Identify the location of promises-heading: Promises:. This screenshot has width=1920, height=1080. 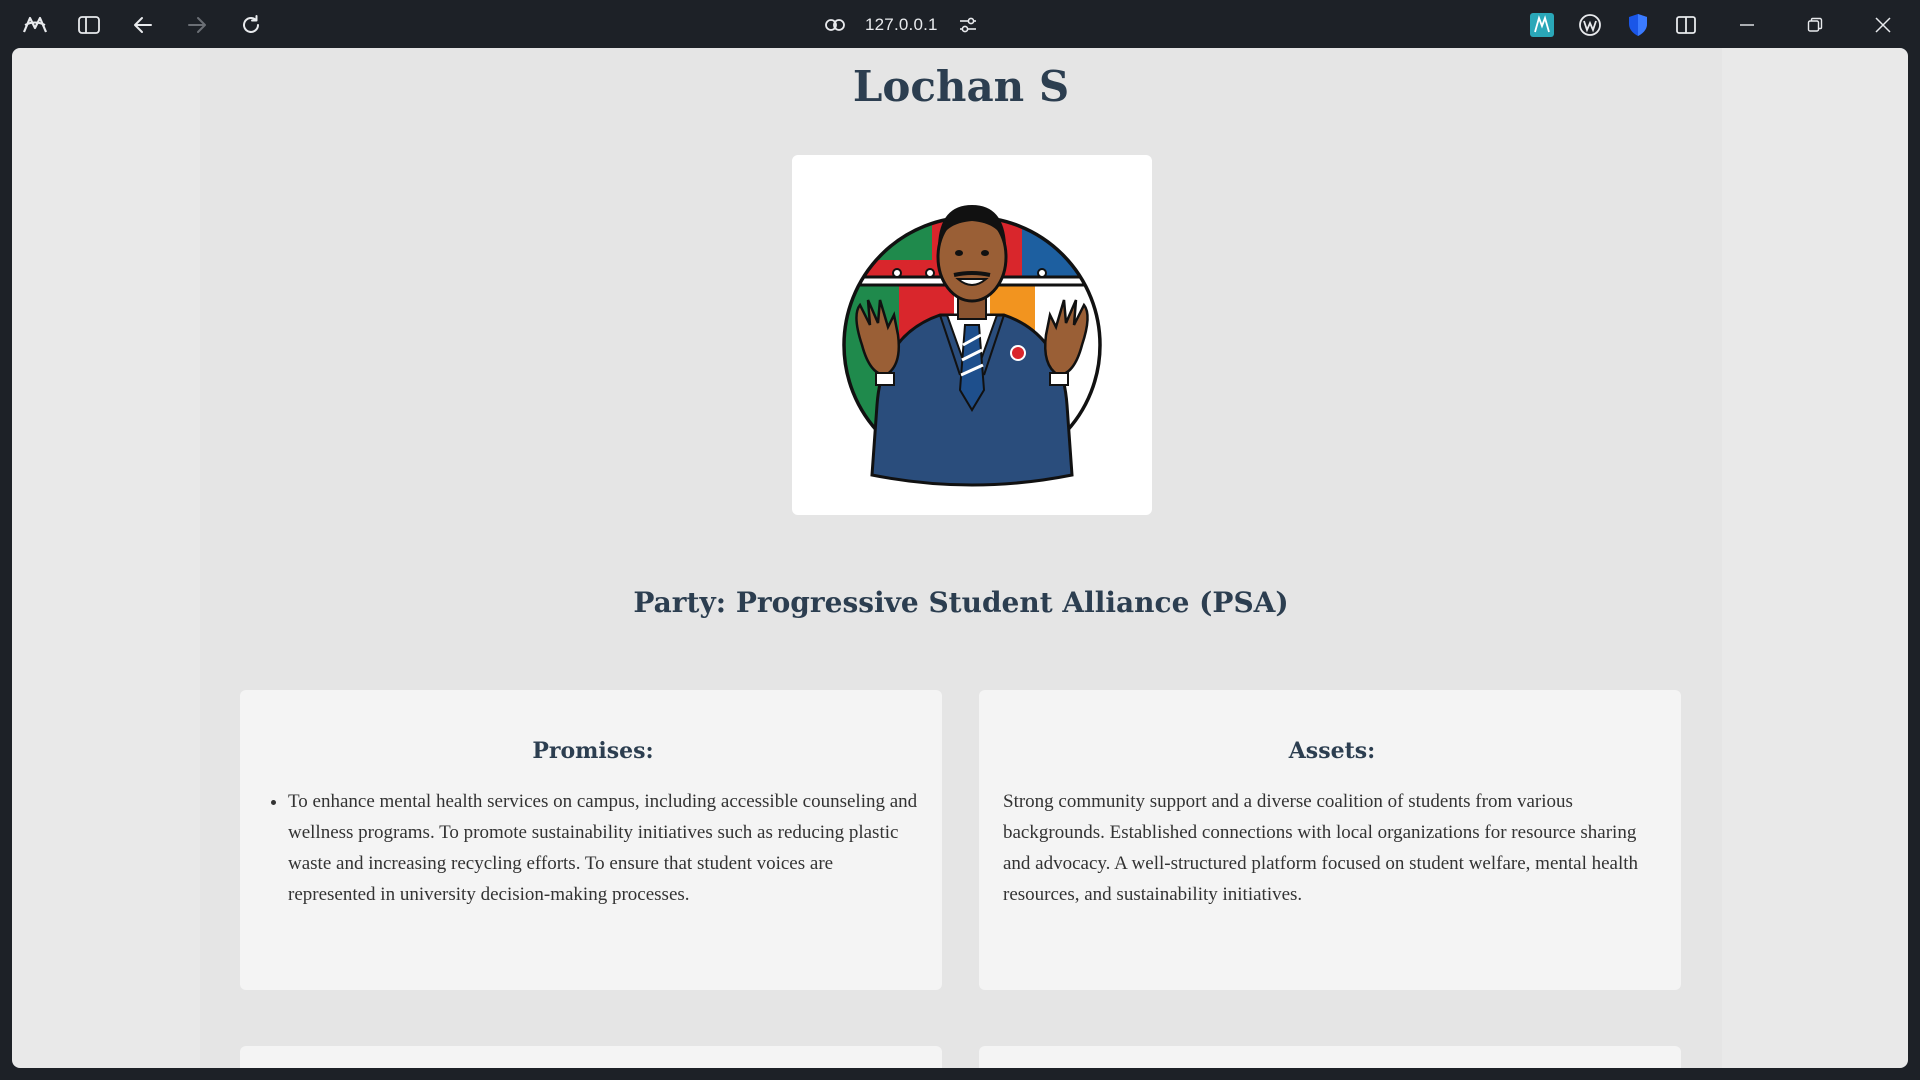
(593, 751).